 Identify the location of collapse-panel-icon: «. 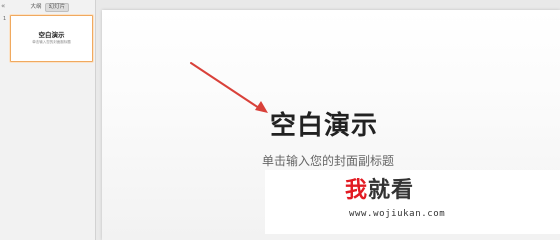
(3, 6).